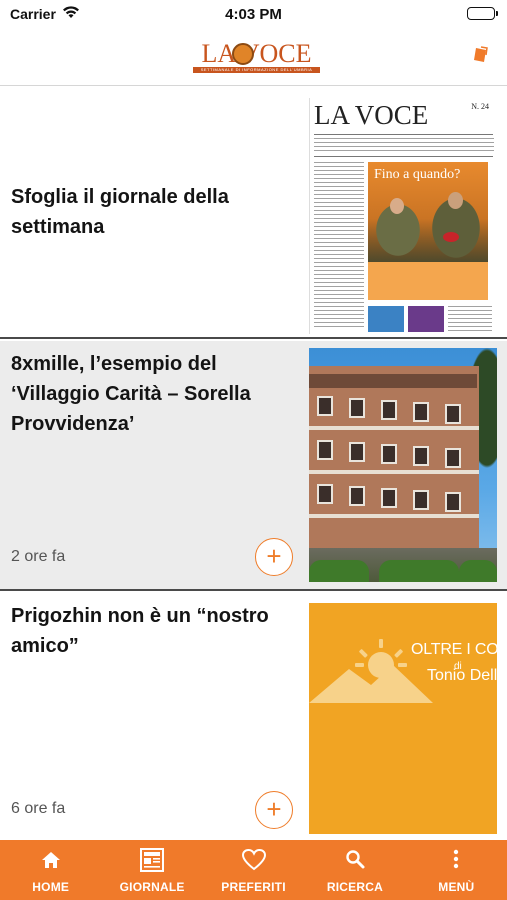 This screenshot has height=900, width=507. Describe the element at coordinates (51, 860) in the screenshot. I see `home-icon` at that location.